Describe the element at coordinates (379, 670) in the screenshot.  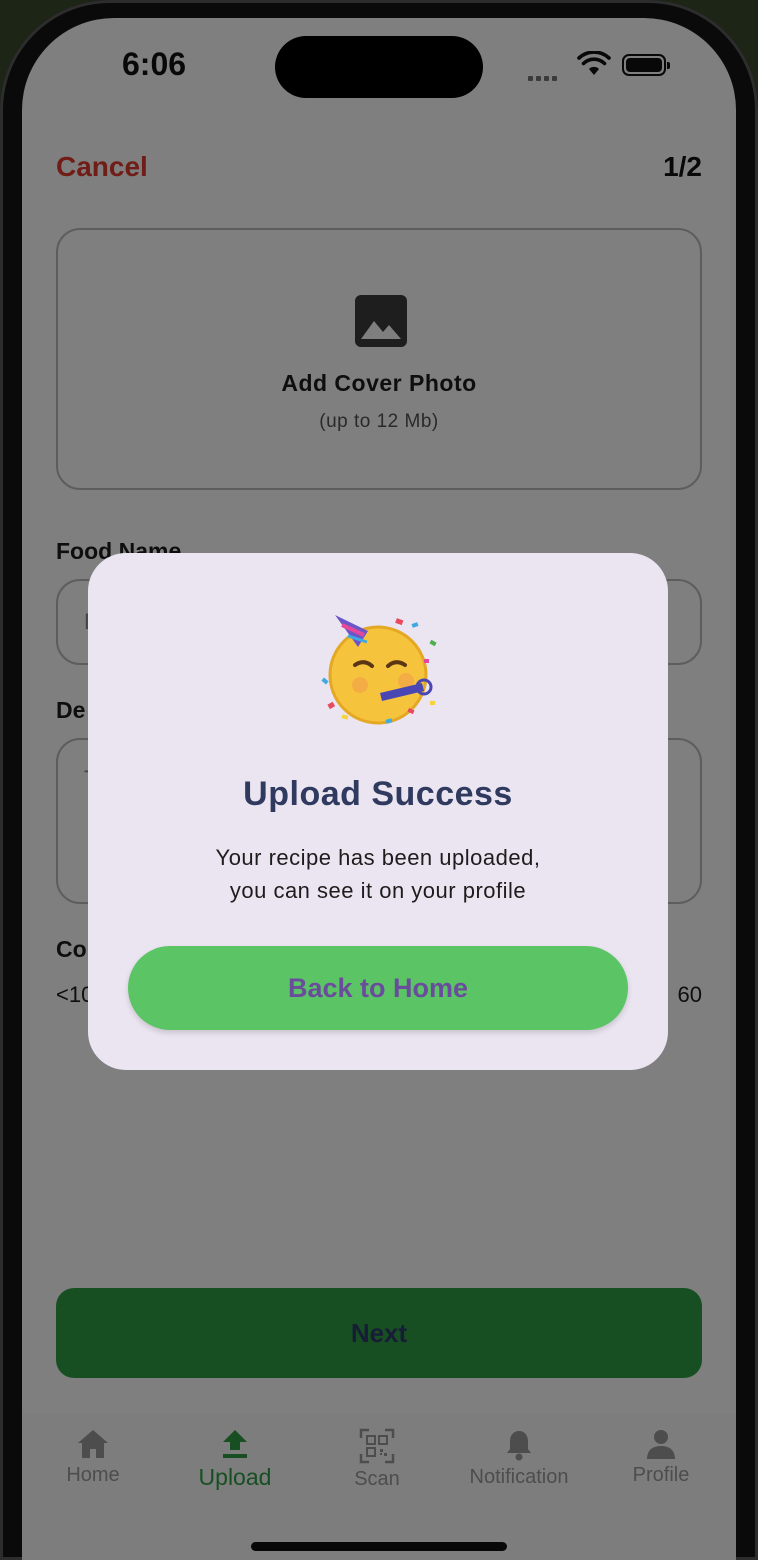
I see `party-face-icon` at that location.